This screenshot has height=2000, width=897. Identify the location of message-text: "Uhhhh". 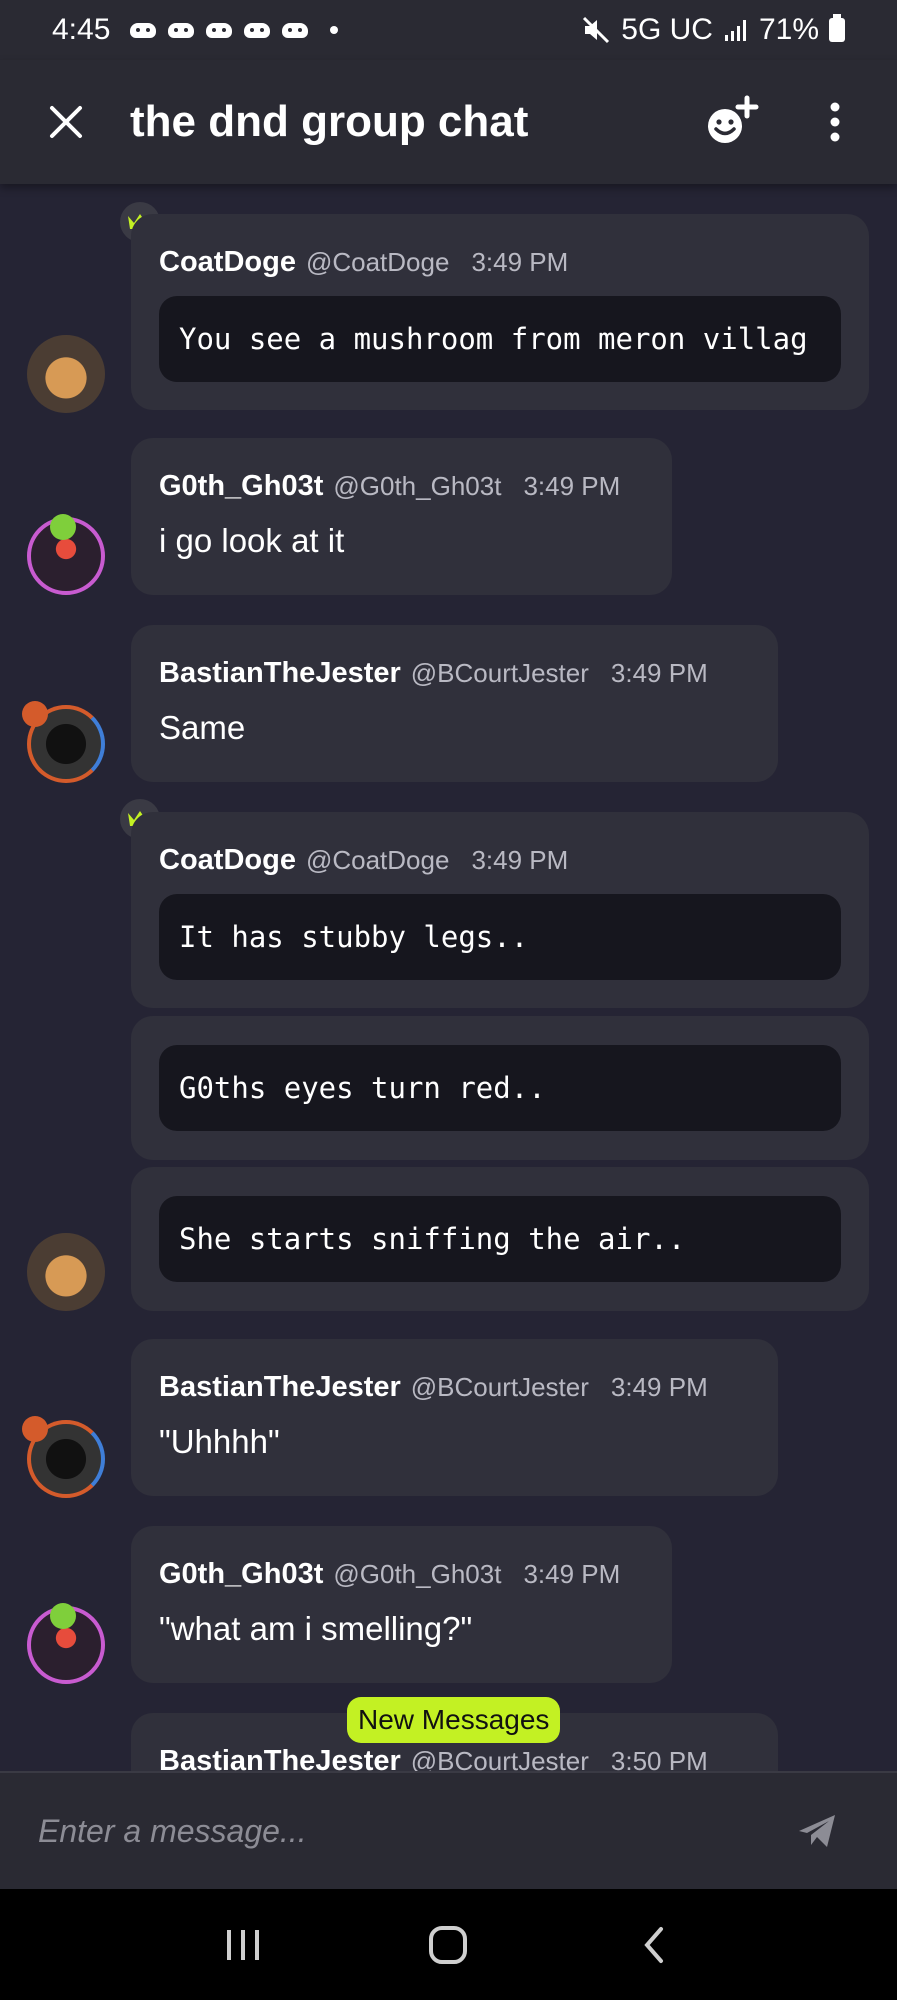
(219, 1441).